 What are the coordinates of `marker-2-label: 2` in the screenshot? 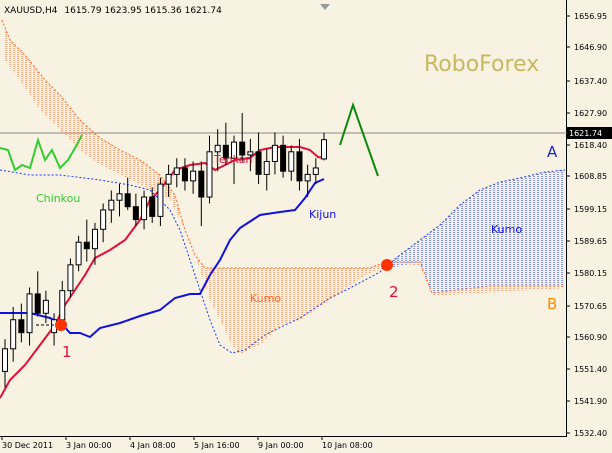 It's located at (394, 292).